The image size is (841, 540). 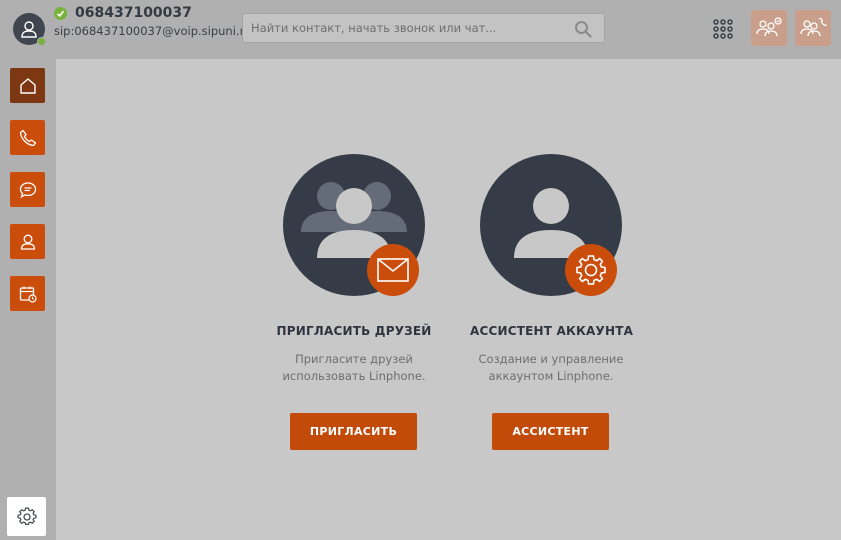 I want to click on sip-address: sip:068437100037@voip.sipuni.ru, so click(x=153, y=31).